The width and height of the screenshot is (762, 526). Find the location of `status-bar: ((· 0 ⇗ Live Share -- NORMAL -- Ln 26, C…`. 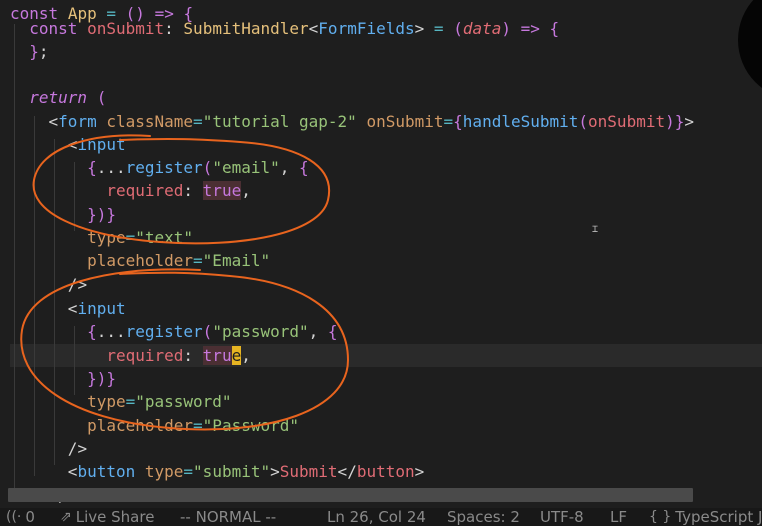

status-bar: ((· 0 ⇗ Live Share -- NORMAL -- Ln 26, C… is located at coordinates (381, 517).